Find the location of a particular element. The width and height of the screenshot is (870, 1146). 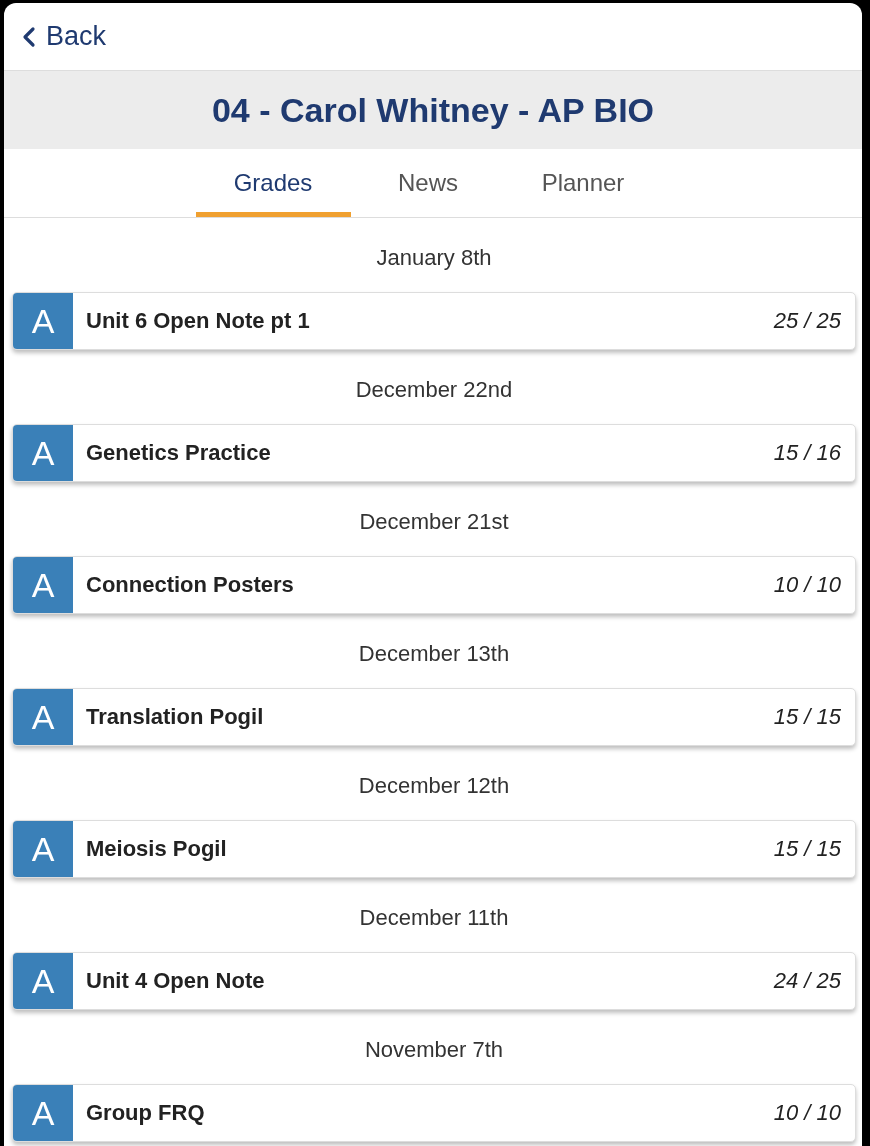

assignment-card: A Translation Pogil 15 / 15 is located at coordinates (434, 717).